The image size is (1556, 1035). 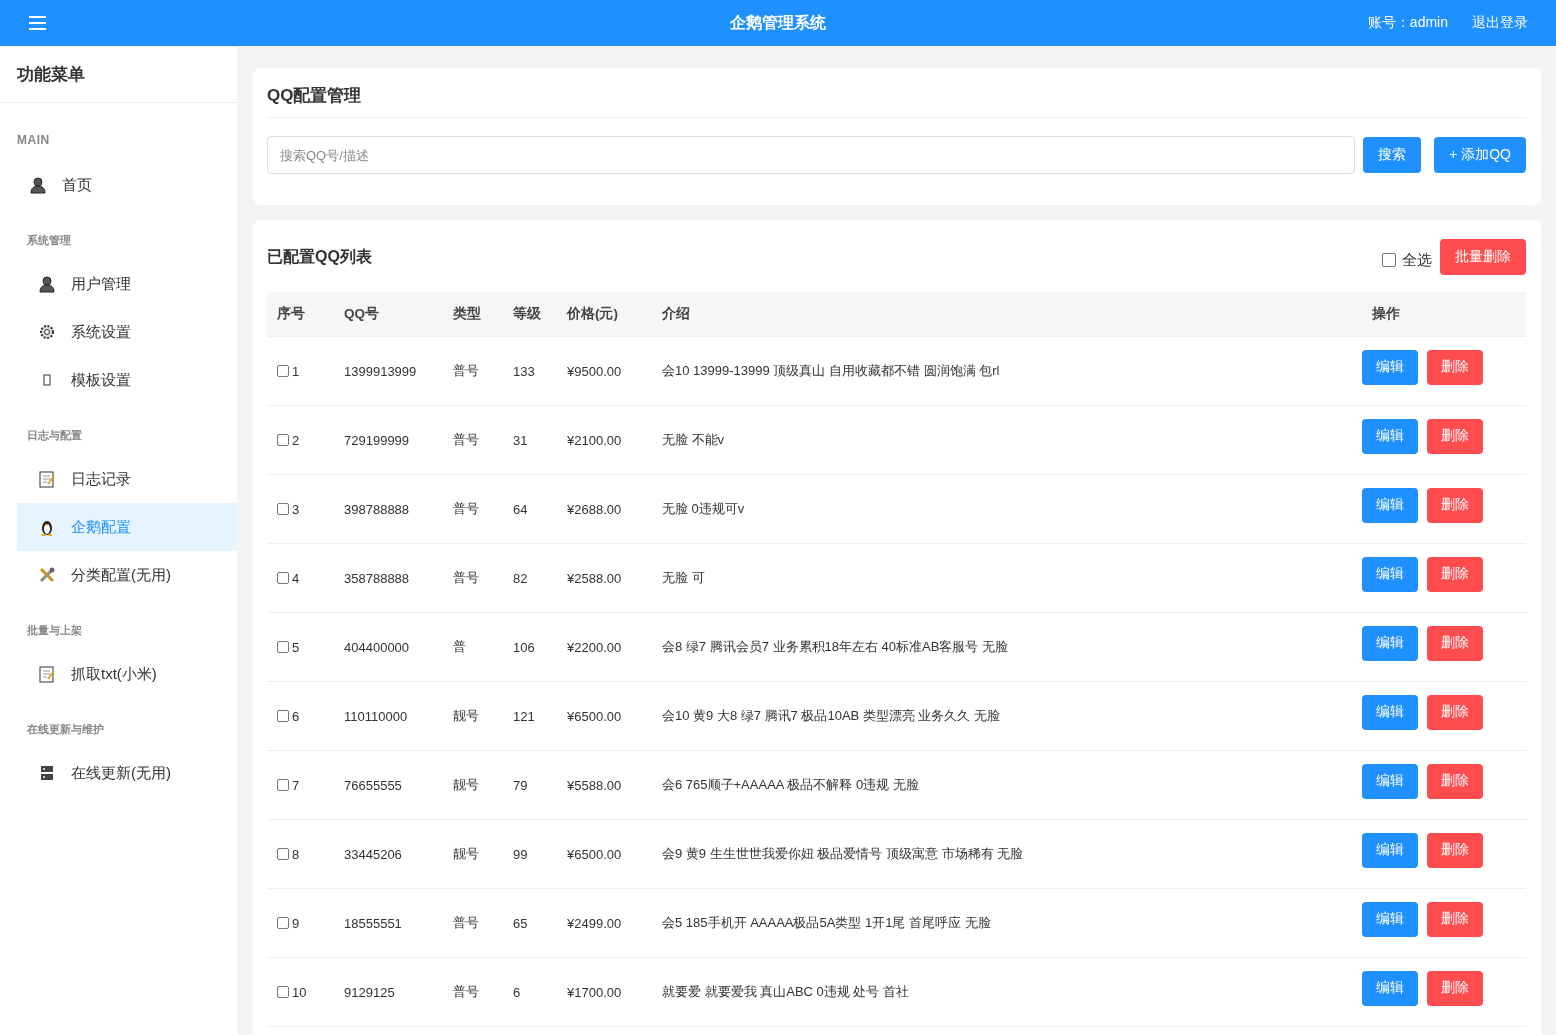 I want to click on table-cell: 1399913999, so click(x=380, y=371).